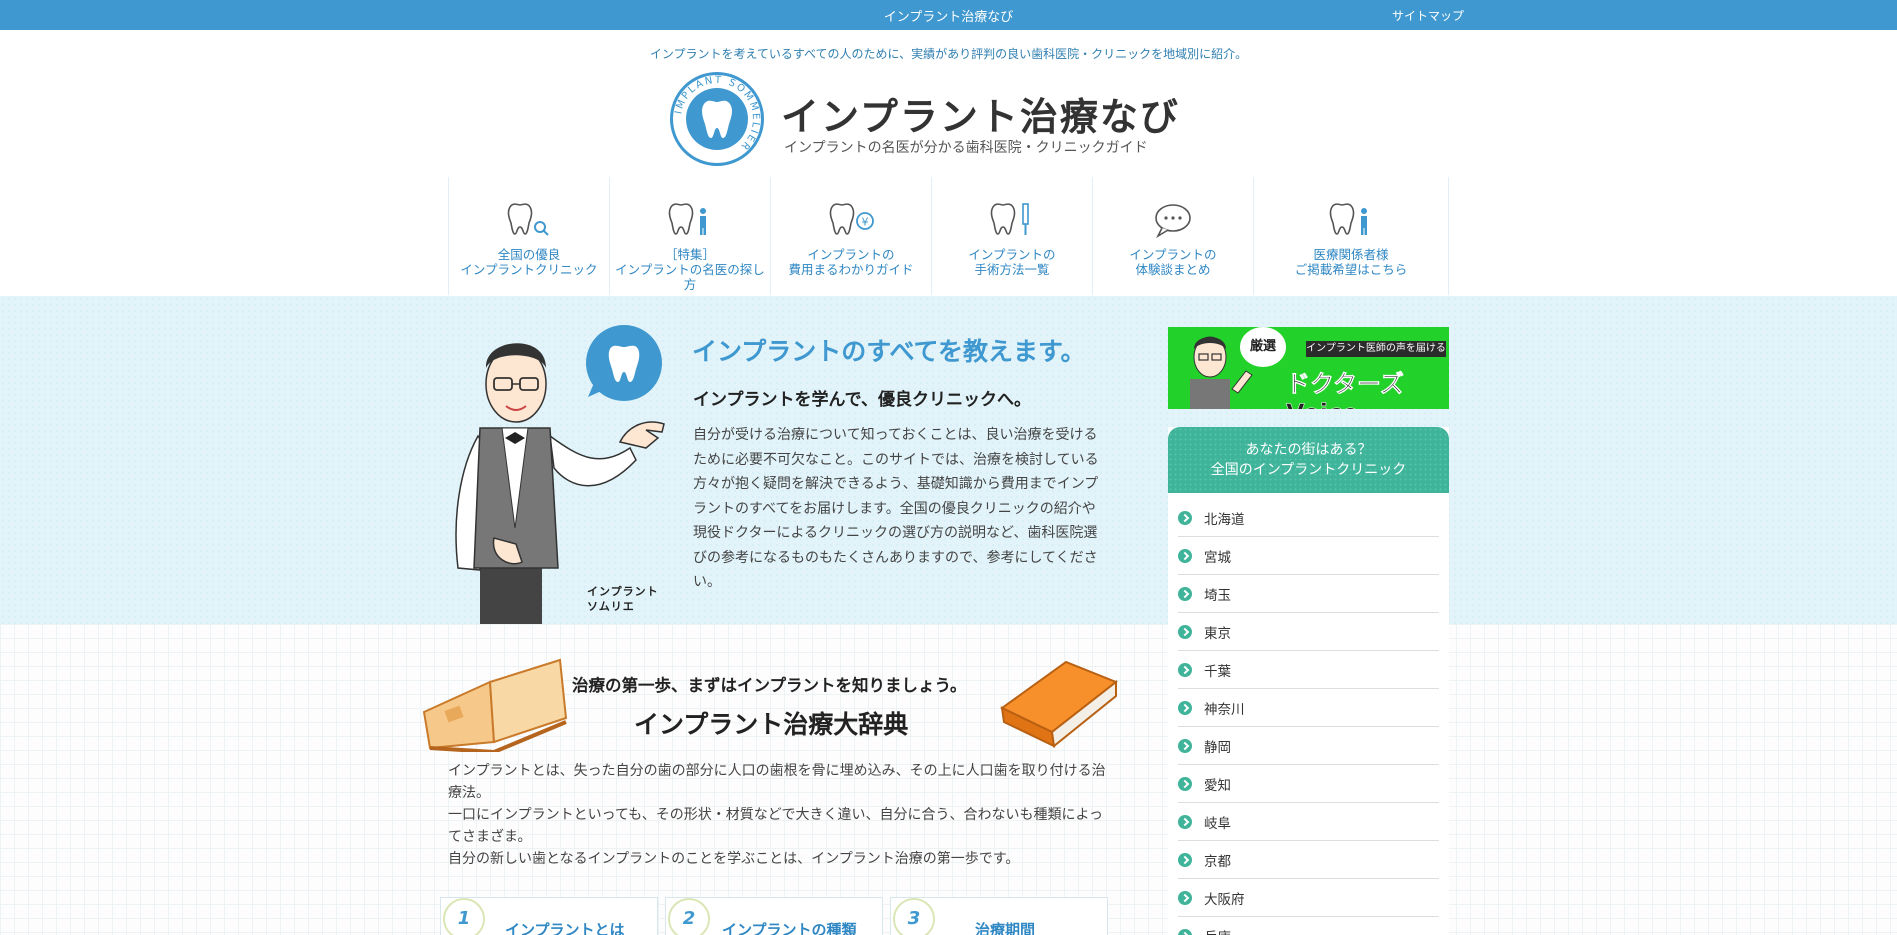 The image size is (1897, 935). What do you see at coordinates (914, 916) in the screenshot?
I see `card-number: 3` at bounding box center [914, 916].